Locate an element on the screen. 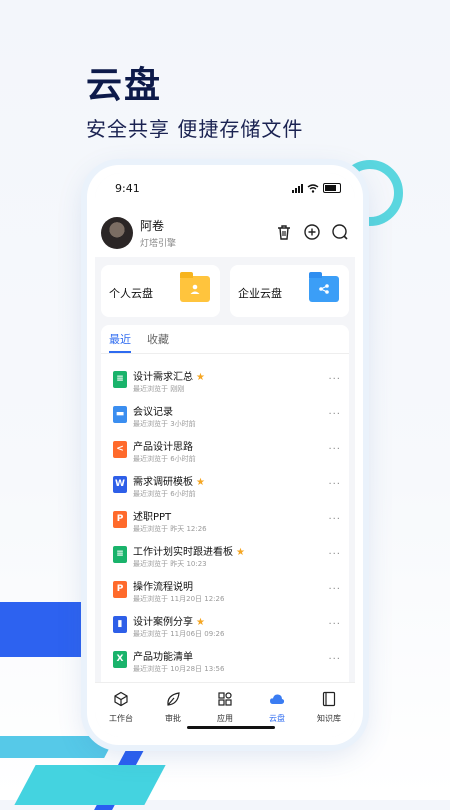  status-time: 9:41 is located at coordinates (127, 188).